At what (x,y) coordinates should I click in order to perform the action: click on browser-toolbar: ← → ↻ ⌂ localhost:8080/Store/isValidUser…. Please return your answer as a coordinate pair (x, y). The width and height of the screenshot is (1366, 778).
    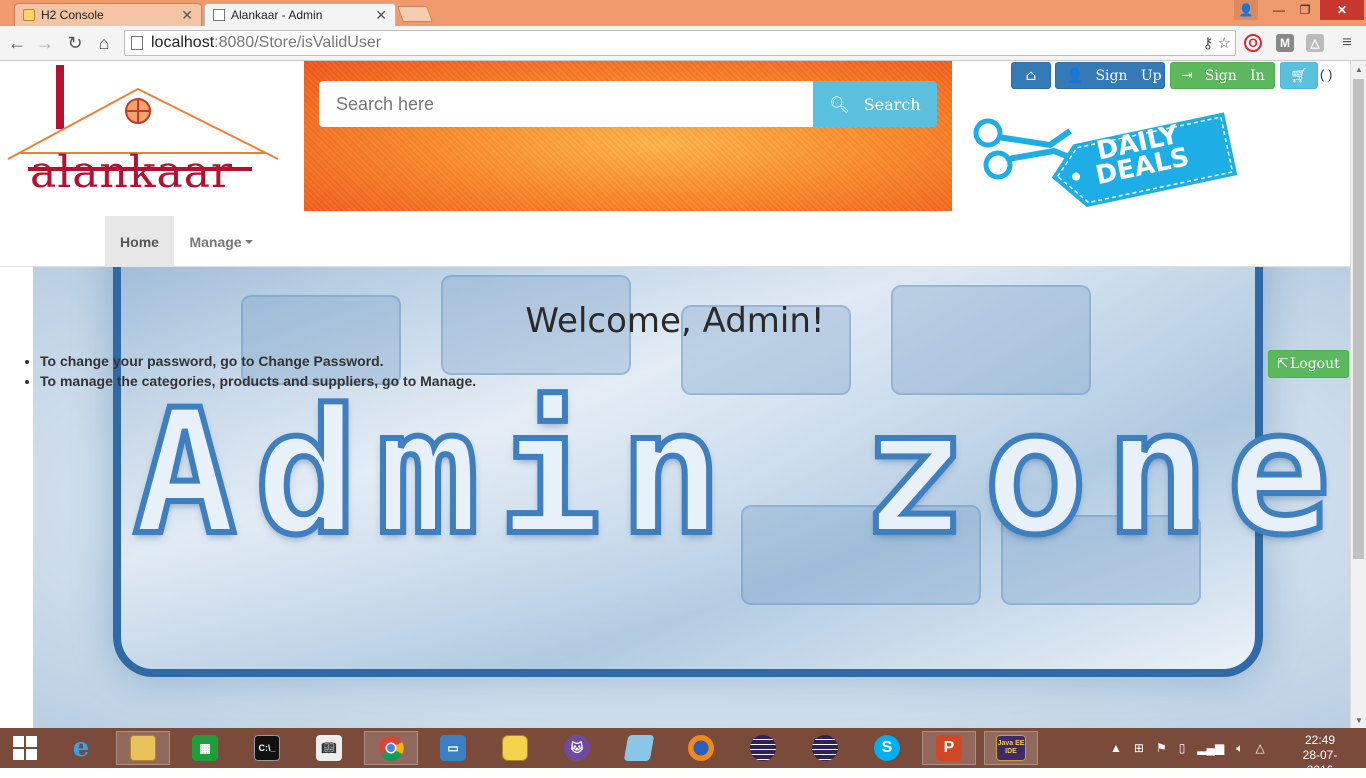
    Looking at the image, I should click on (683, 43).